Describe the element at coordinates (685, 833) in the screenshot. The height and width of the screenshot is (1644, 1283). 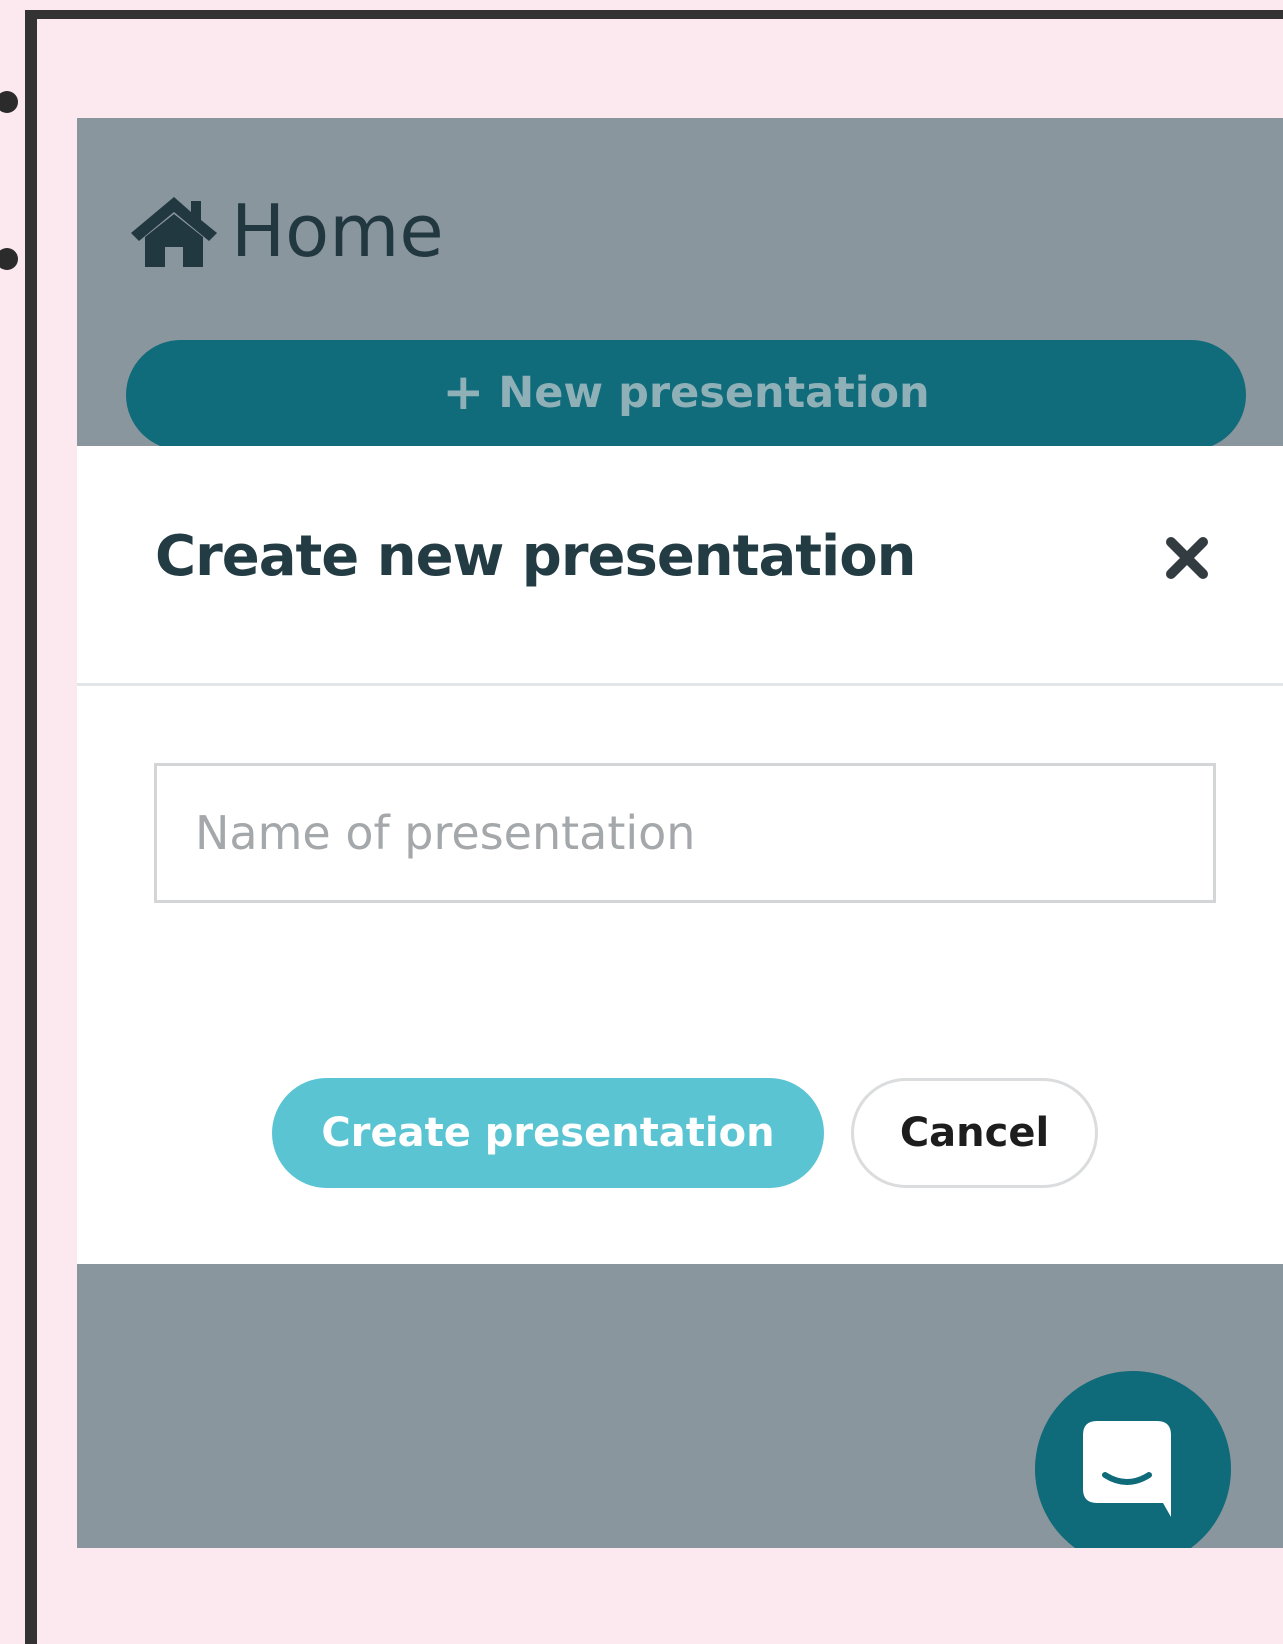
I see `presentation-name-input` at that location.